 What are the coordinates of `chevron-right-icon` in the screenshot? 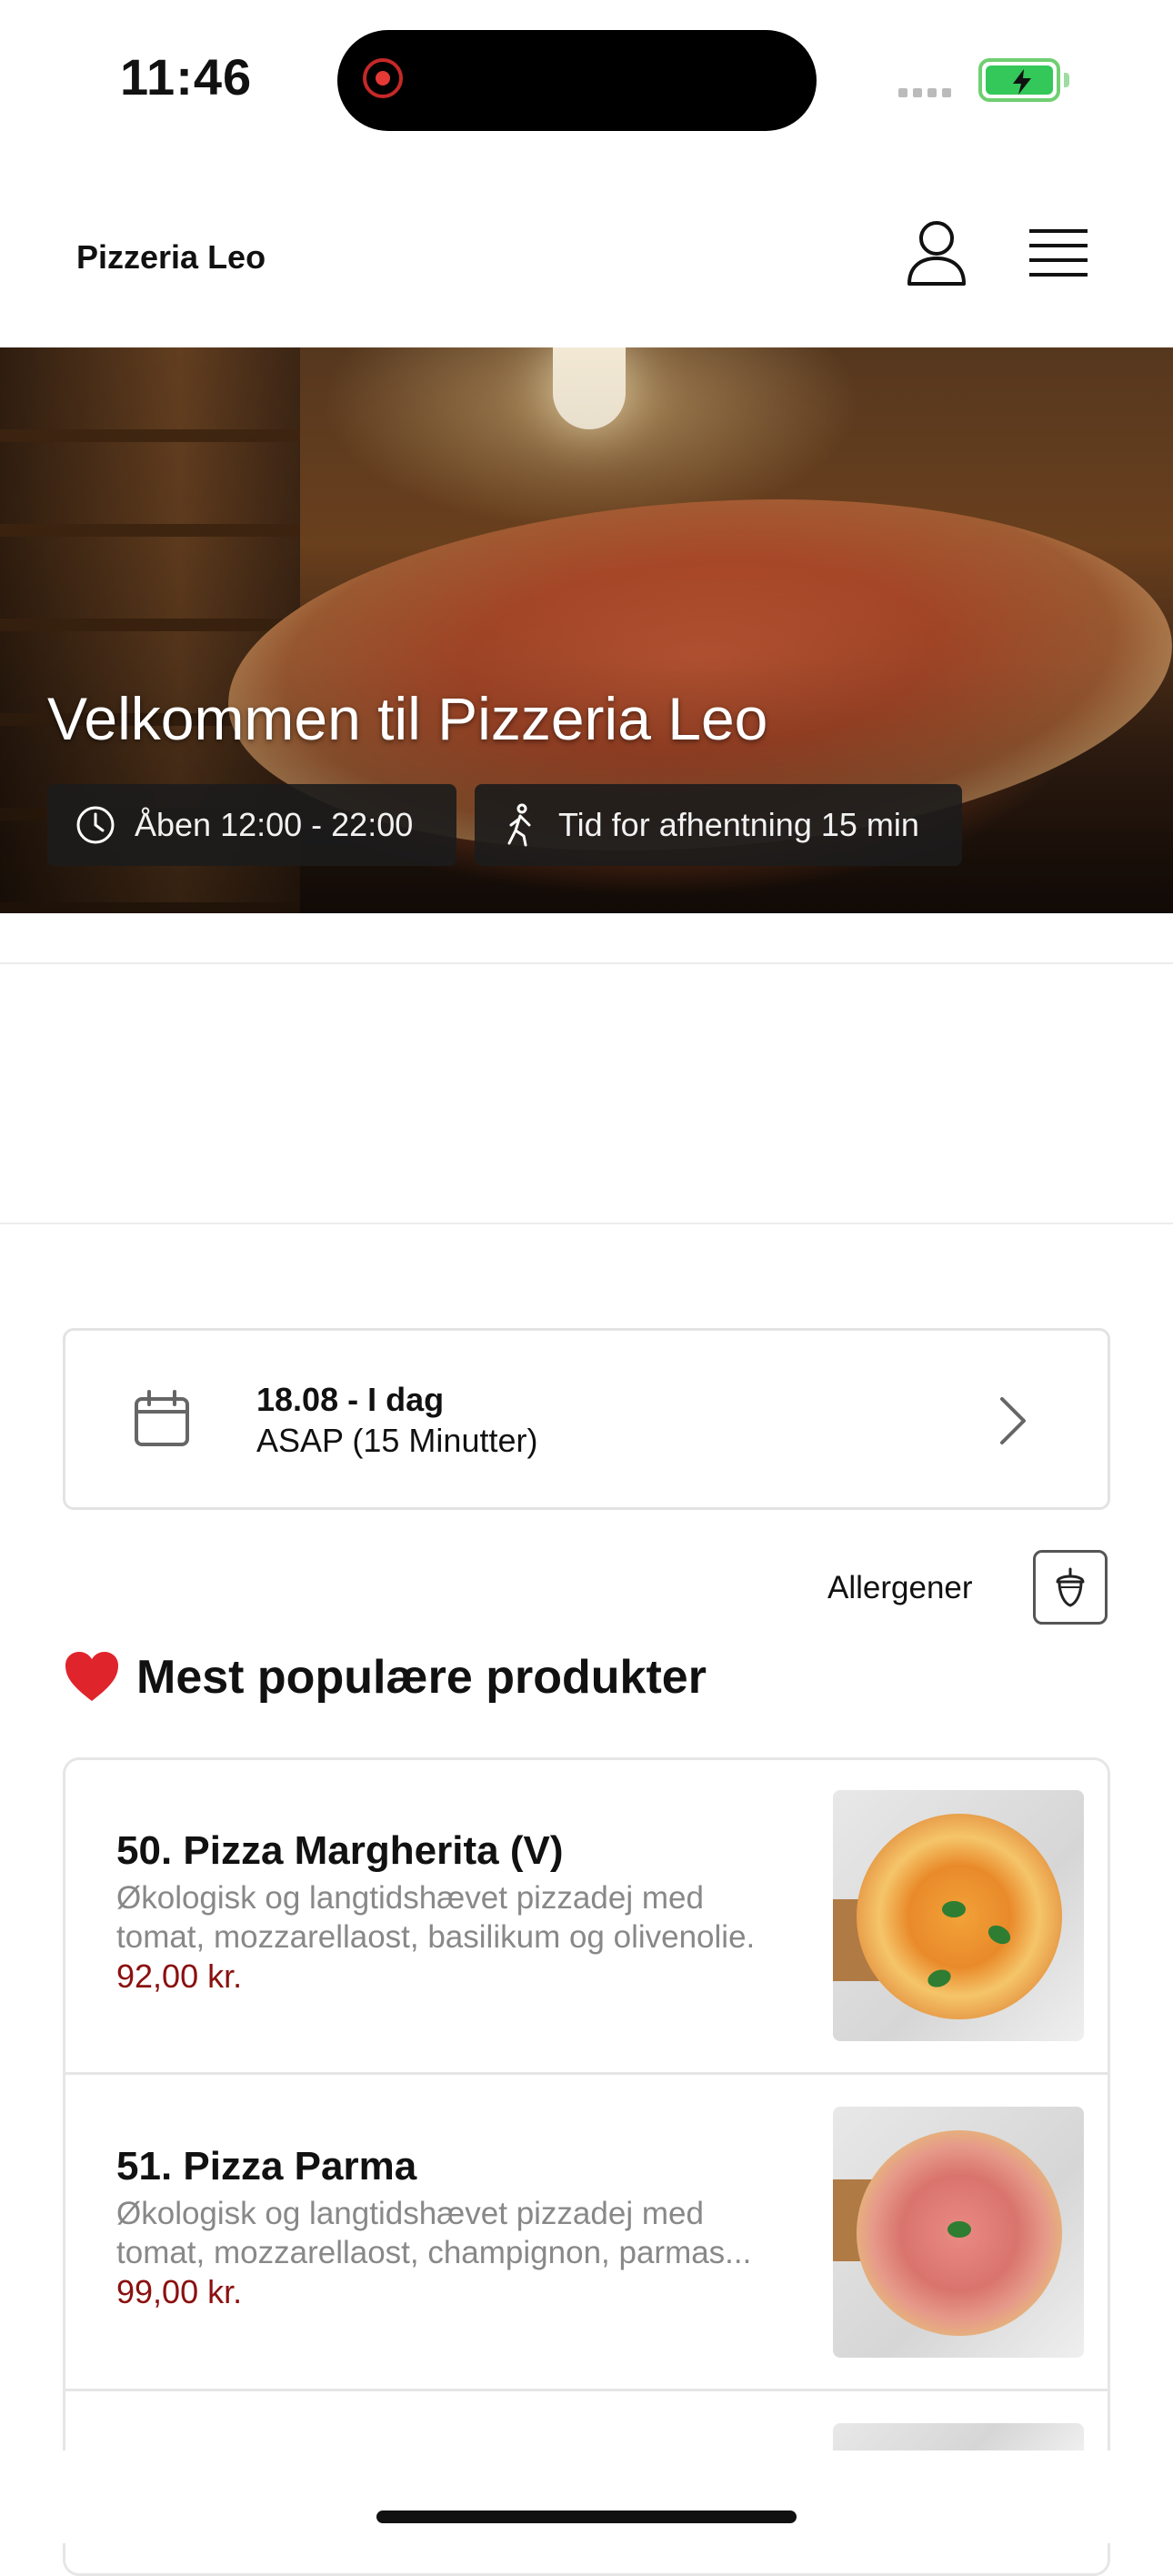 It's located at (1013, 1420).